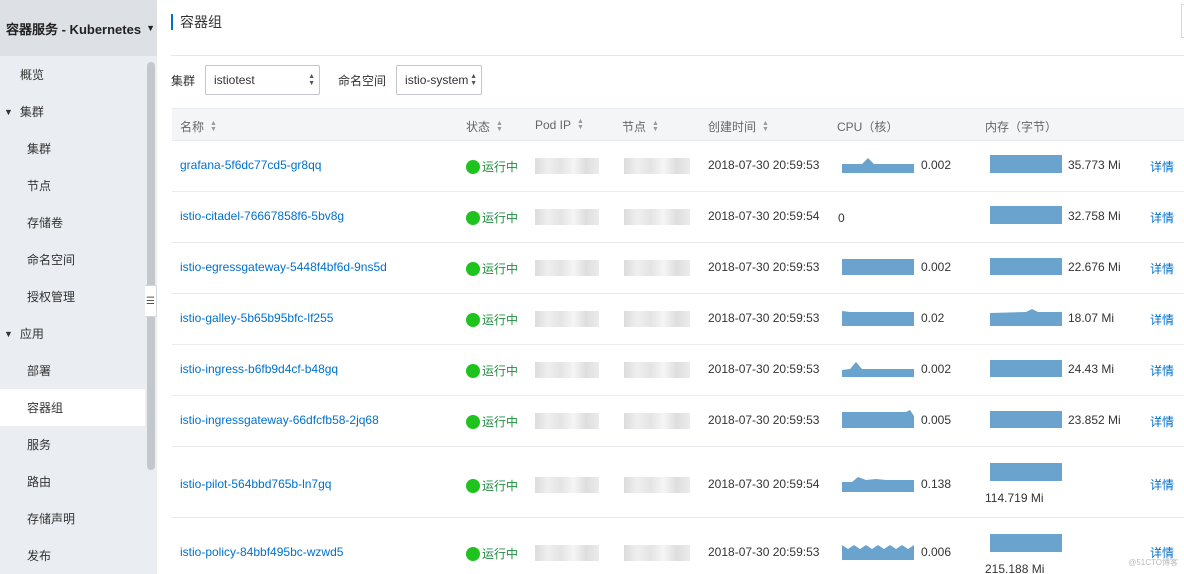 Image resolution: width=1184 pixels, height=574 pixels. What do you see at coordinates (263, 80) in the screenshot?
I see `cluster-select: istiotest ▲ ▼` at bounding box center [263, 80].